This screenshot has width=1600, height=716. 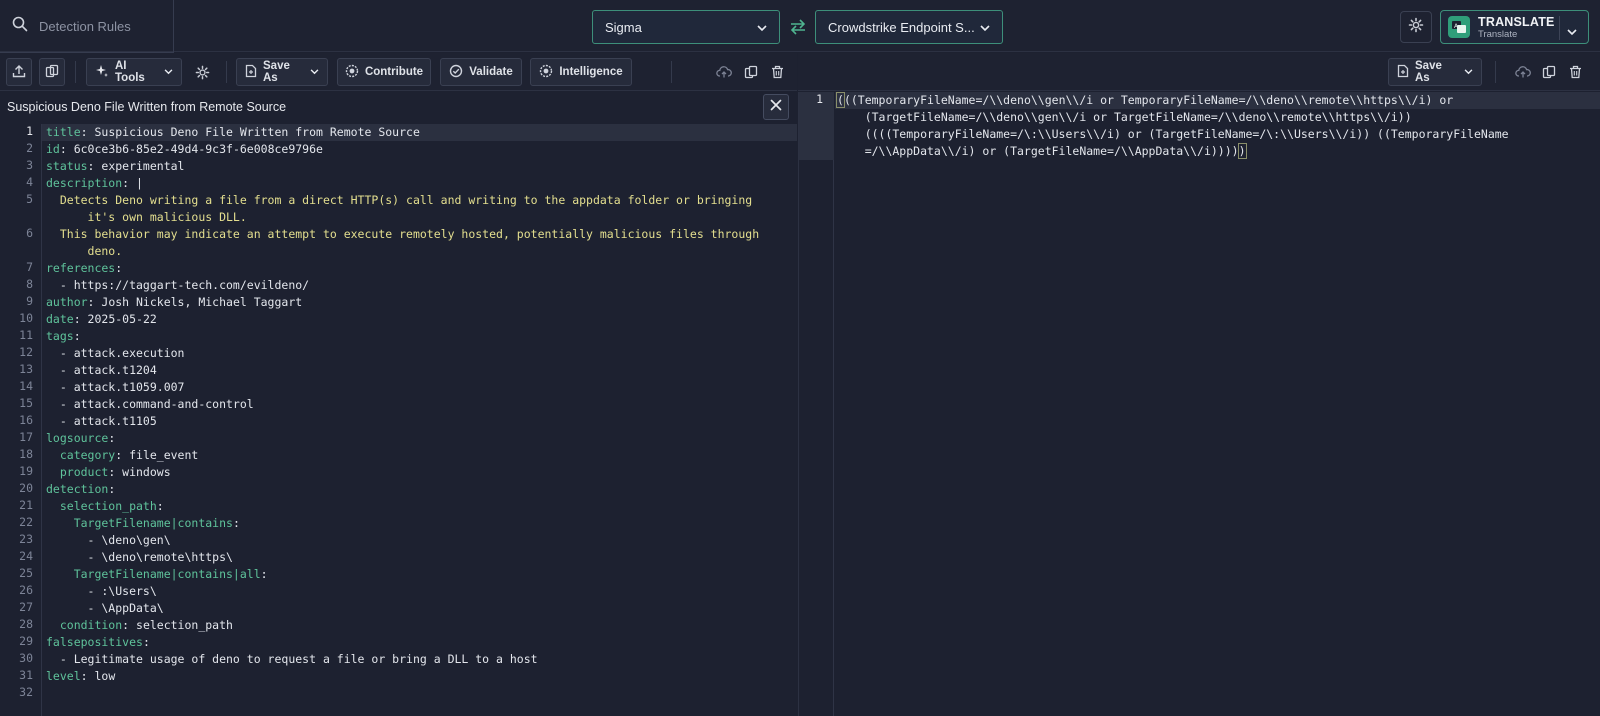 What do you see at coordinates (115, 319) in the screenshot?
I see `yaml-value: : 2025-05-22` at bounding box center [115, 319].